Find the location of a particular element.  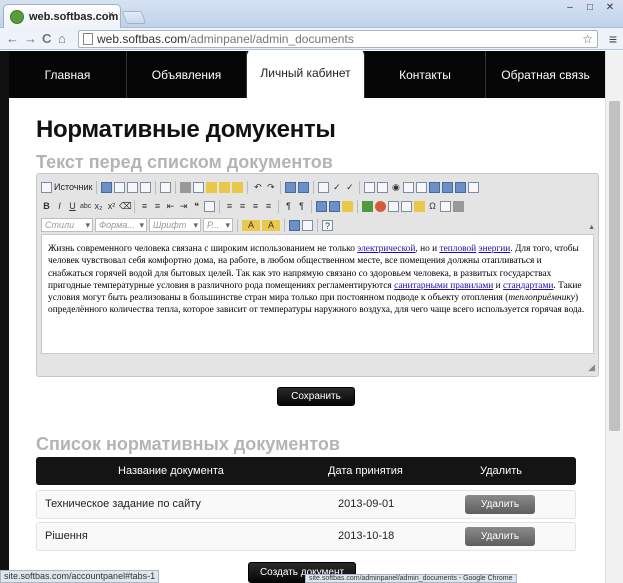

align-left-icon: ≡ is located at coordinates (229, 206).